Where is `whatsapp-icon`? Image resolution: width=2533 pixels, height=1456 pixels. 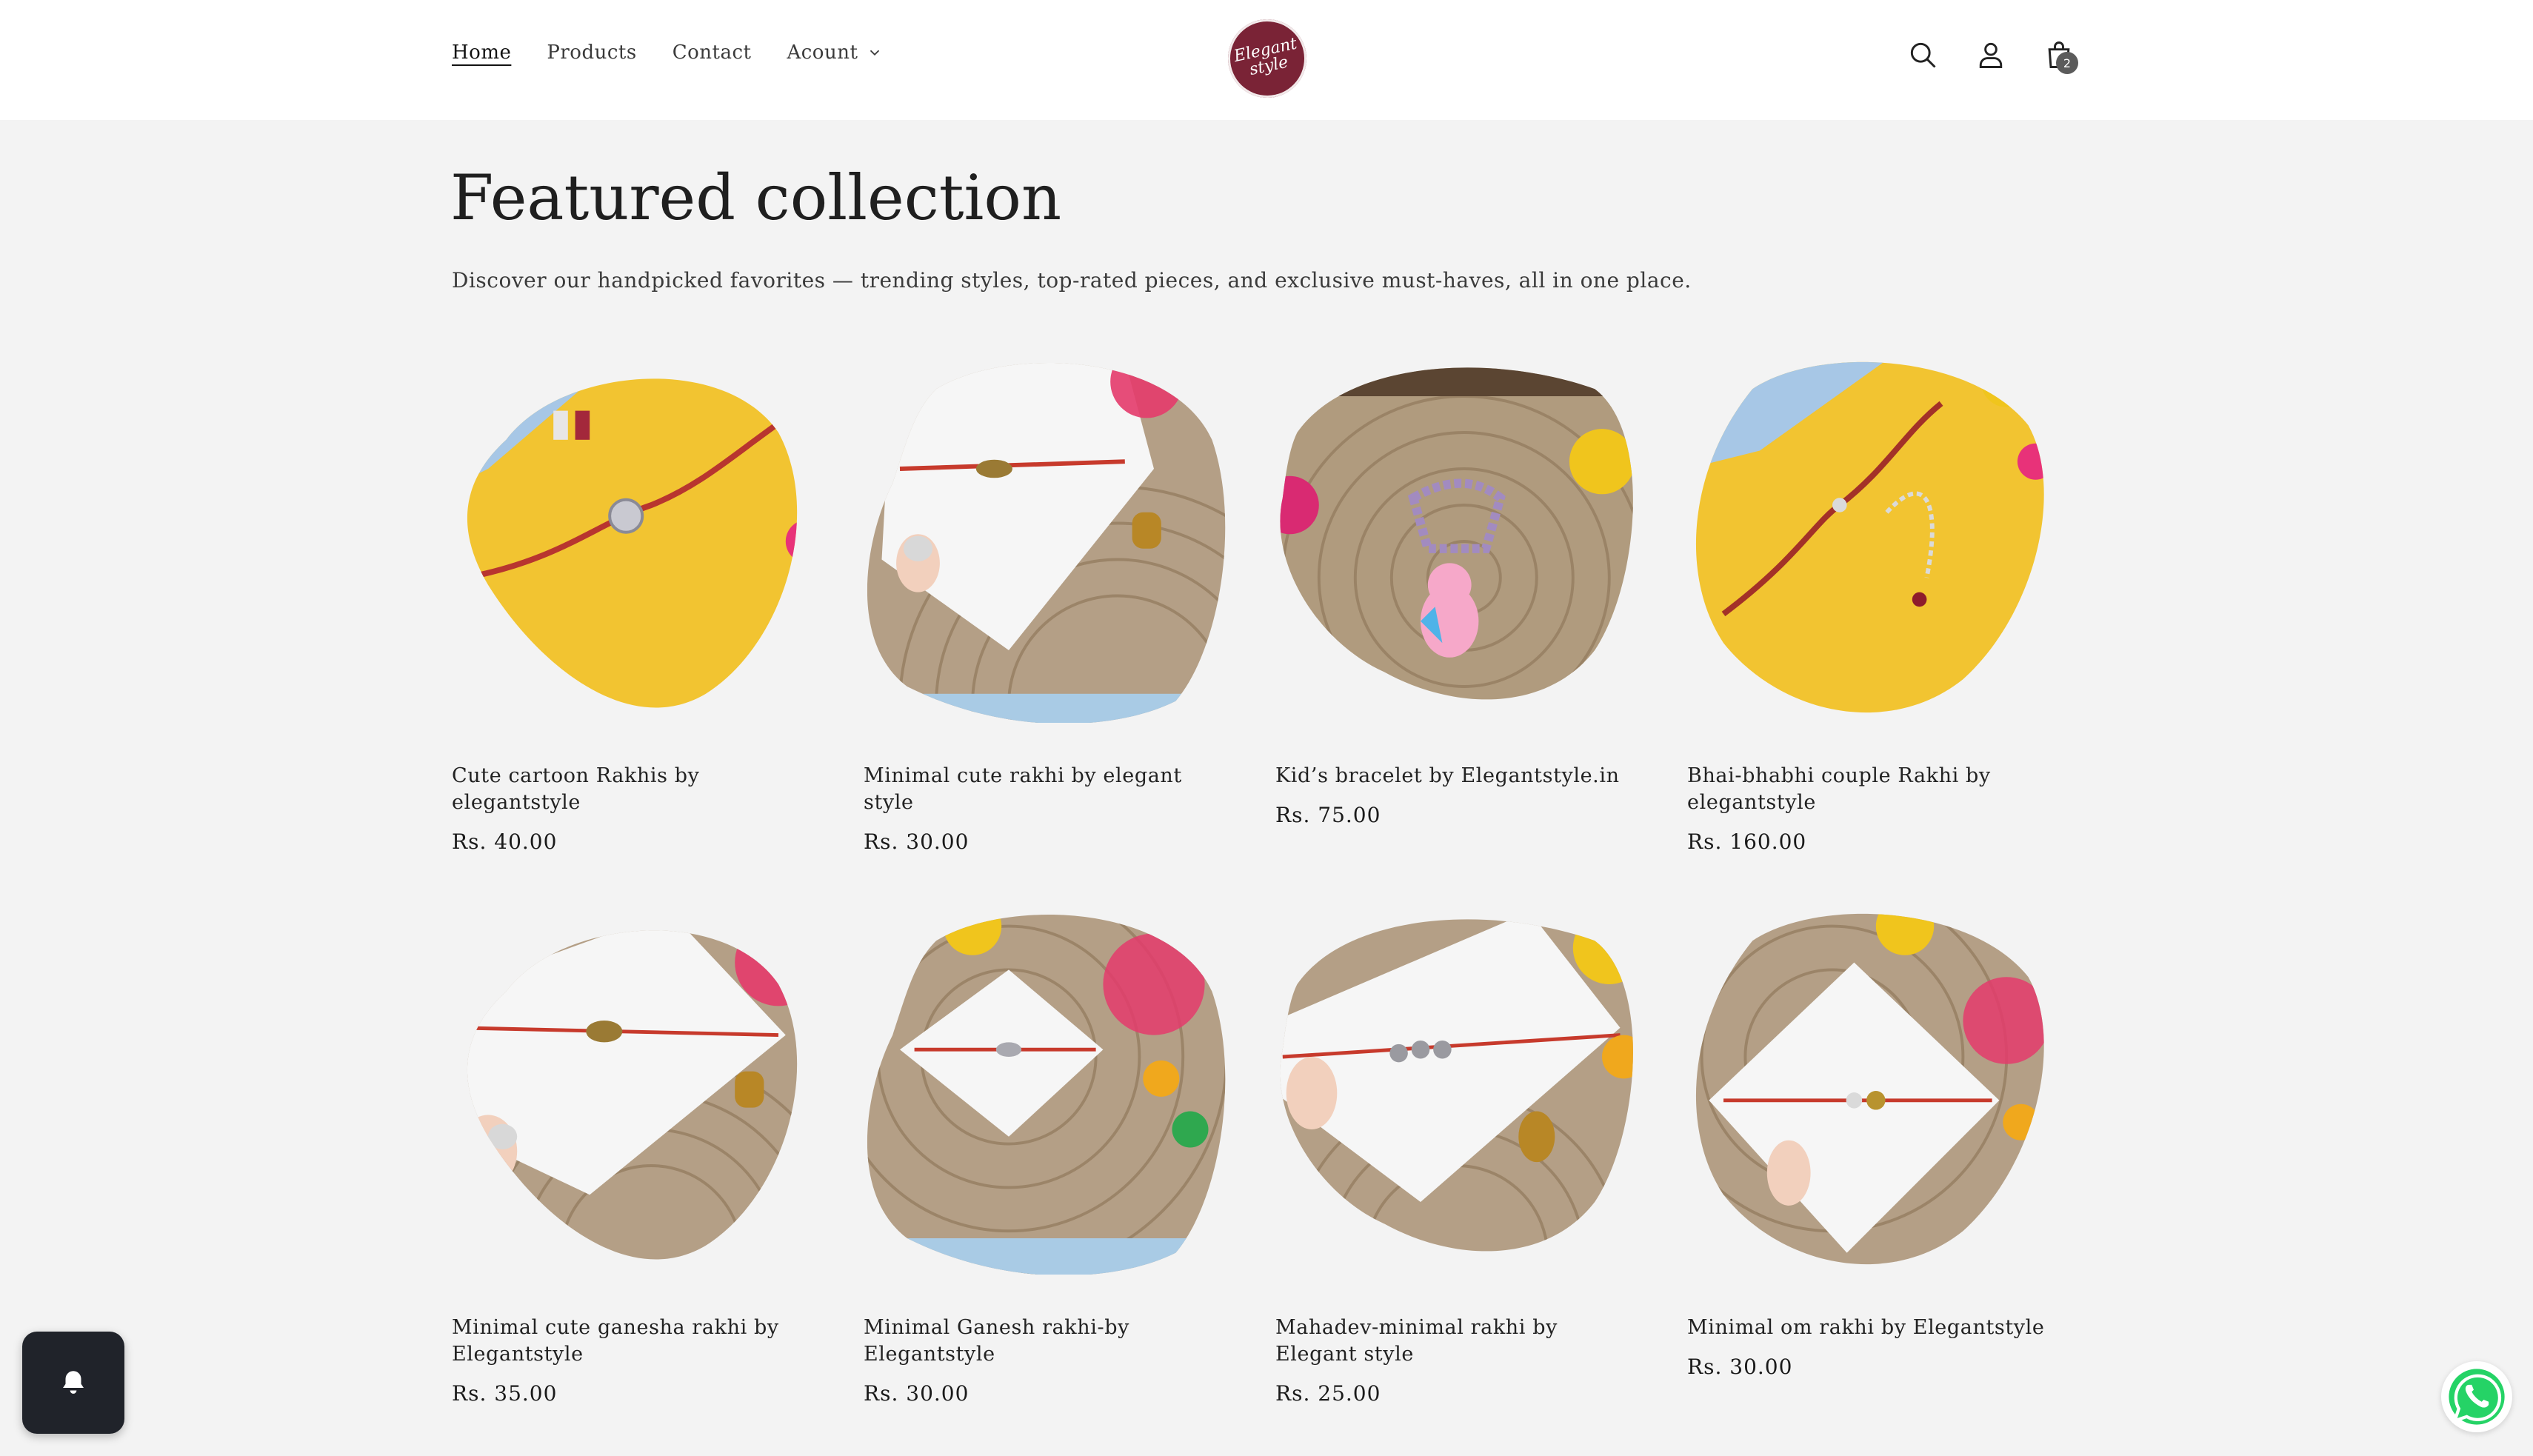
whatsapp-icon is located at coordinates (2477, 1397).